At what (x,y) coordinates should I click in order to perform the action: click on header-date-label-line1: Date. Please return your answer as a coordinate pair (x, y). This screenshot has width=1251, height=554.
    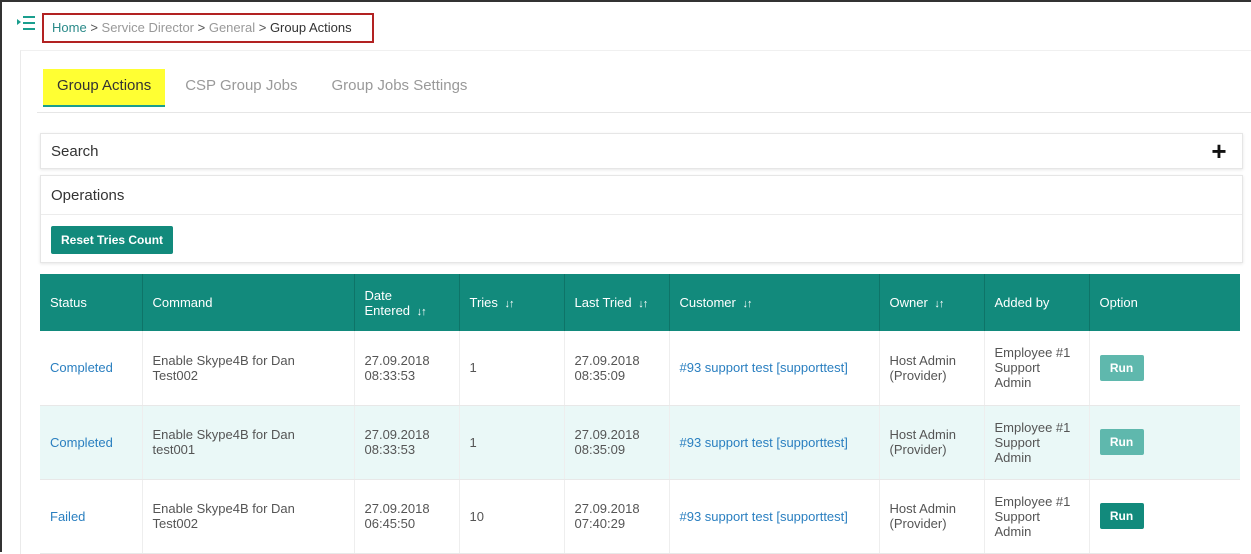
    Looking at the image, I should click on (378, 295).